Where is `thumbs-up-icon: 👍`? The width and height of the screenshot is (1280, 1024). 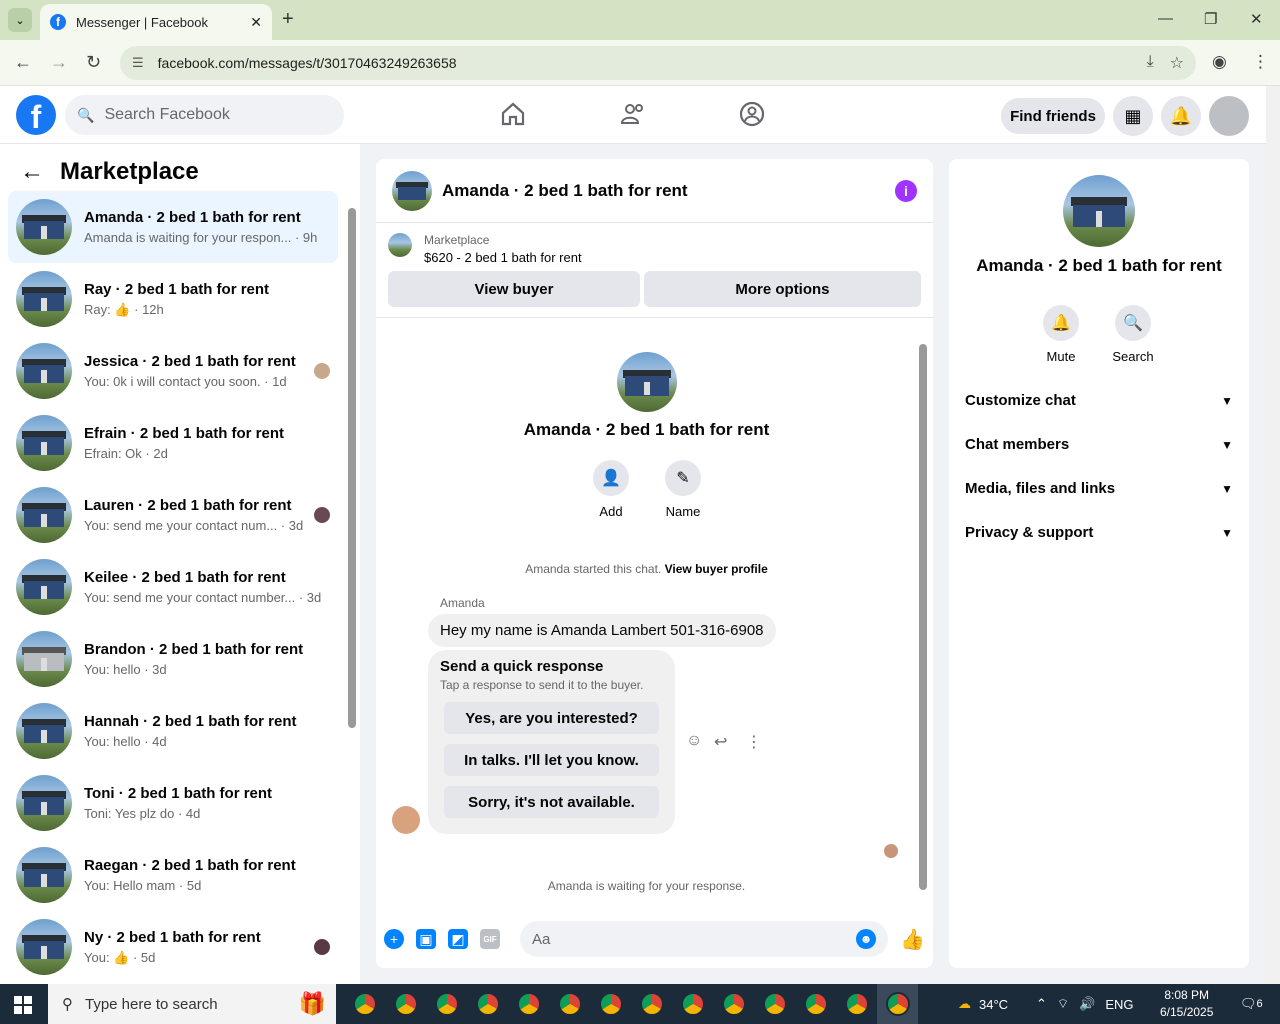
thumbs-up-icon: 👍 is located at coordinates (912, 939).